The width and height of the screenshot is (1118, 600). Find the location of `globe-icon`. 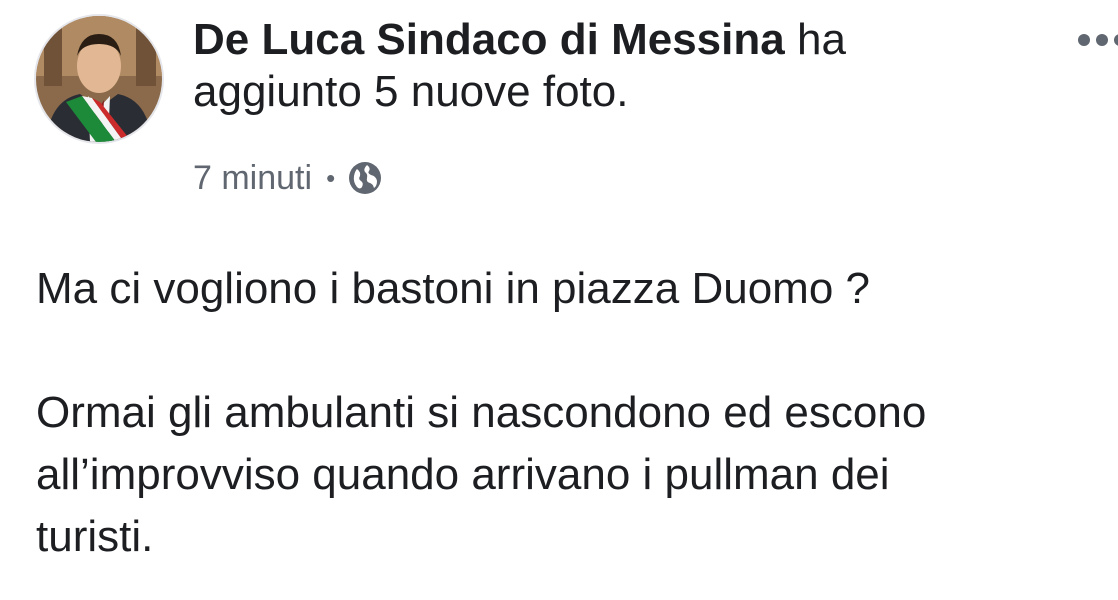

globe-icon is located at coordinates (365, 178).